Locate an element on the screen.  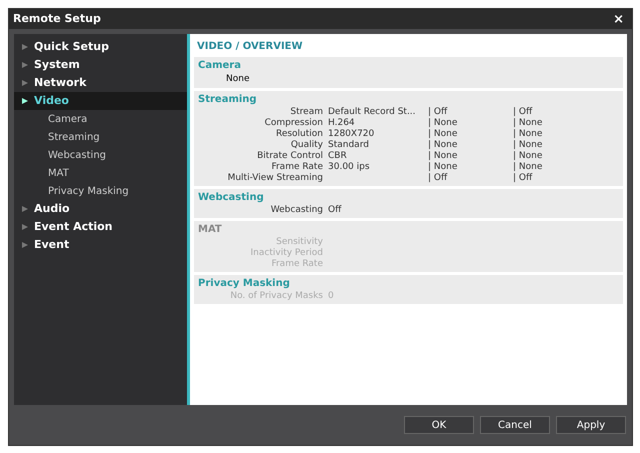
field-label: Inactivity Period is located at coordinates (287, 253).